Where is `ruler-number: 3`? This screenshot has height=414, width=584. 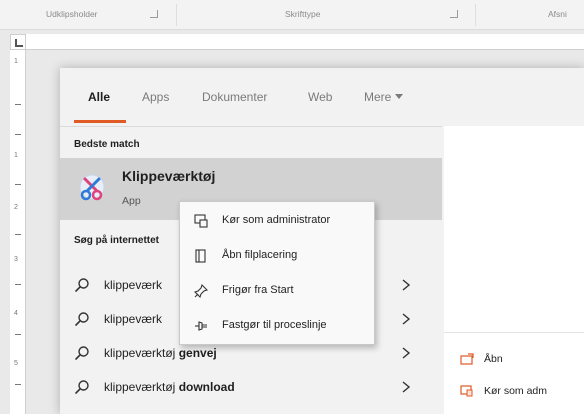 ruler-number: 3 is located at coordinates (16, 259).